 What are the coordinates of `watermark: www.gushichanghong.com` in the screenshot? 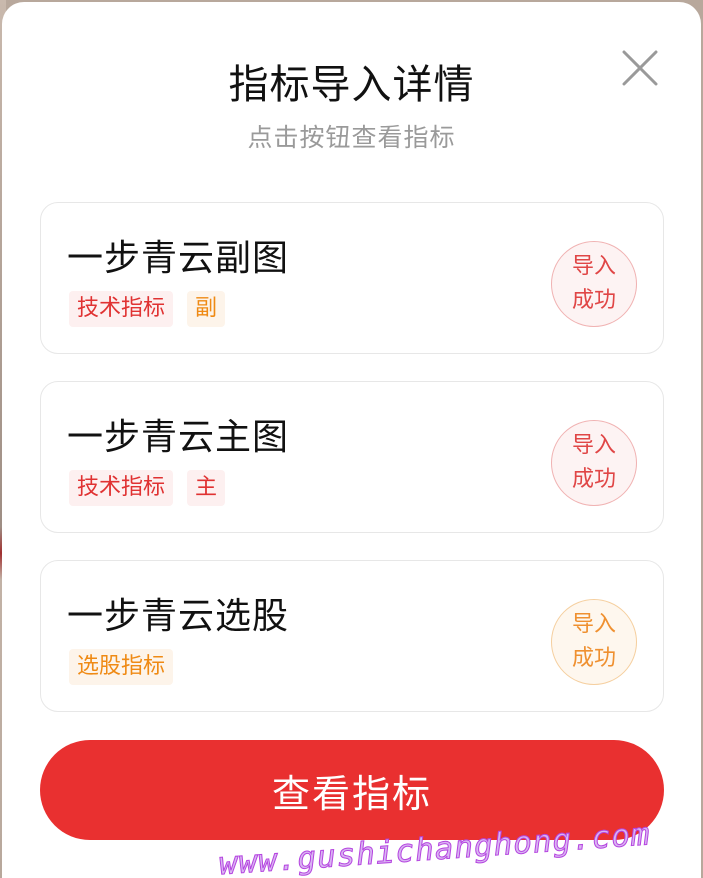 It's located at (454, 847).